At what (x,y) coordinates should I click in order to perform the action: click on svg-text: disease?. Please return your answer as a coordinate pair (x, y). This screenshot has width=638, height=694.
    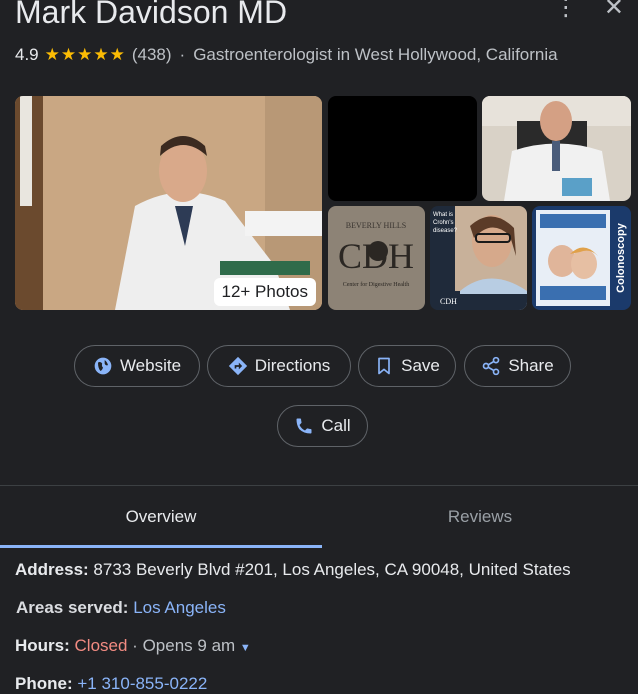
    Looking at the image, I should click on (445, 231).